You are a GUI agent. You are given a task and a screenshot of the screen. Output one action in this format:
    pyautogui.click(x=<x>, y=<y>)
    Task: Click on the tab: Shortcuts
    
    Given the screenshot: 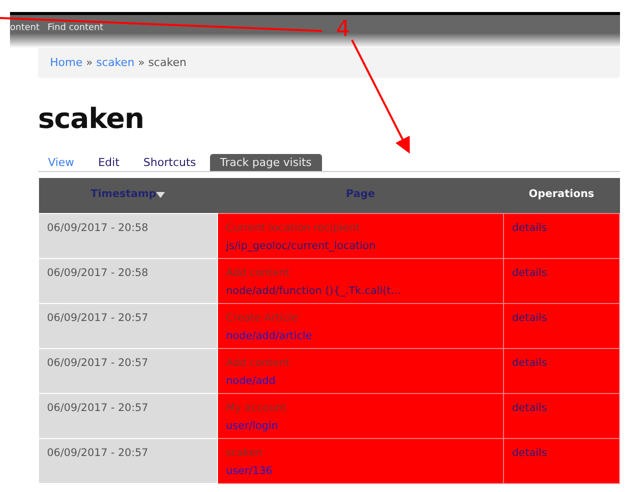 What is the action you would take?
    pyautogui.click(x=169, y=162)
    